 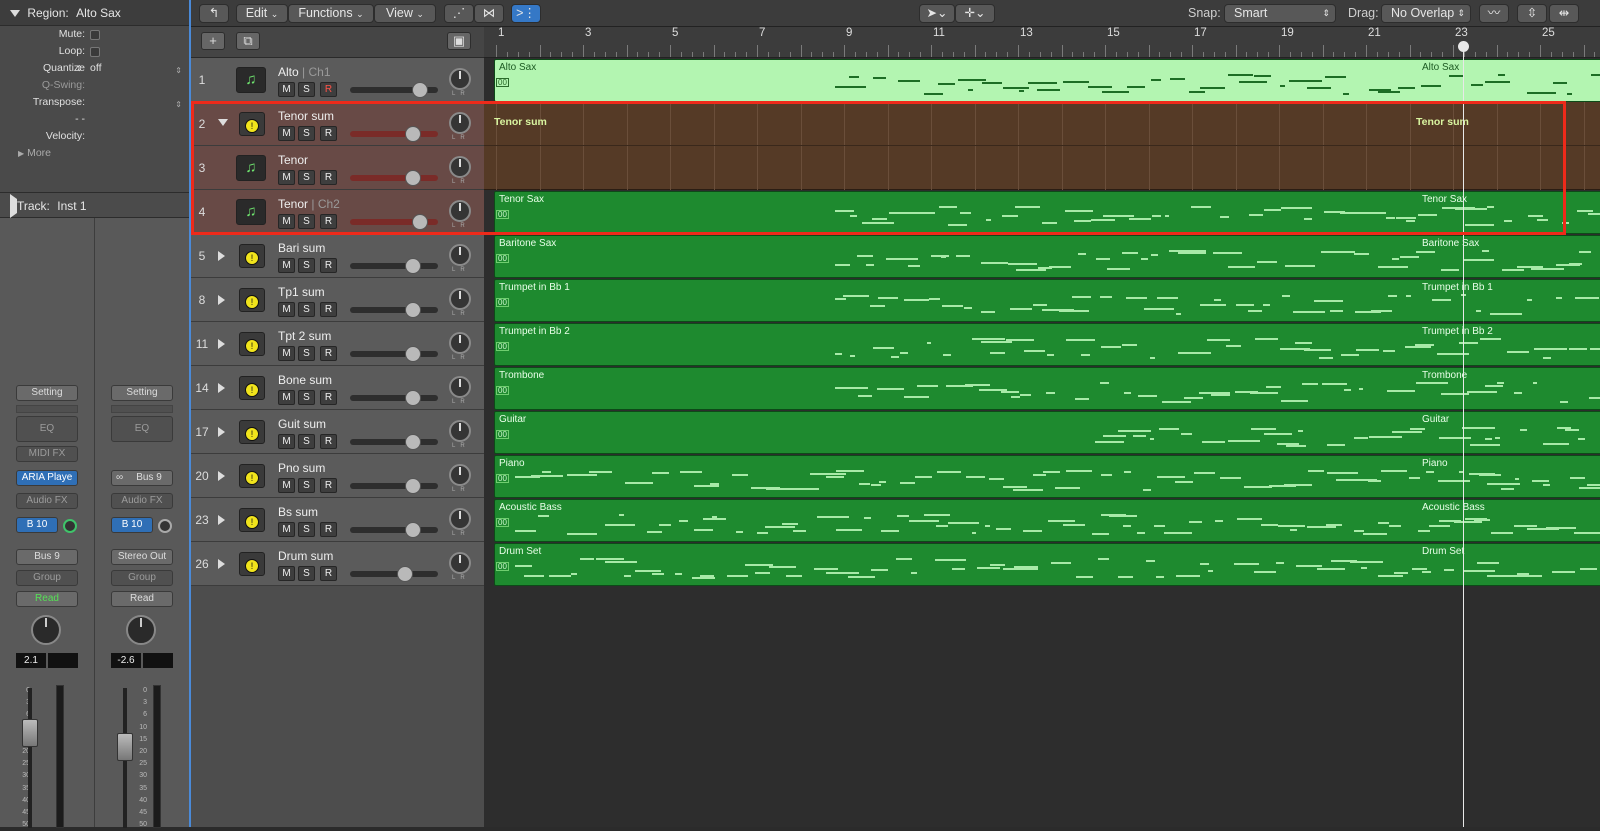 What do you see at coordinates (1564, 13) in the screenshot?
I see `horizontal-zoom-icon: ⇹` at bounding box center [1564, 13].